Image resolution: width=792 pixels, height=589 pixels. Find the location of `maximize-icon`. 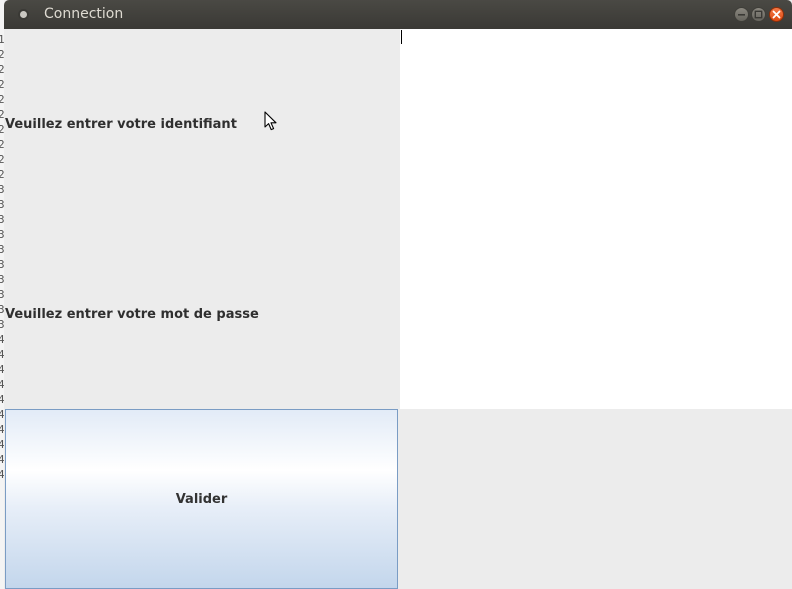

maximize-icon is located at coordinates (758, 14).